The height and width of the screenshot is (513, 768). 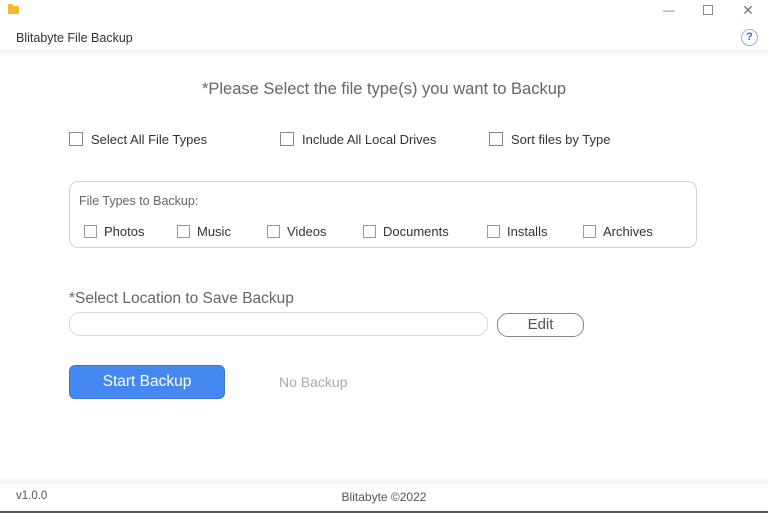 What do you see at coordinates (313, 382) in the screenshot?
I see `backup-status: No Backup` at bounding box center [313, 382].